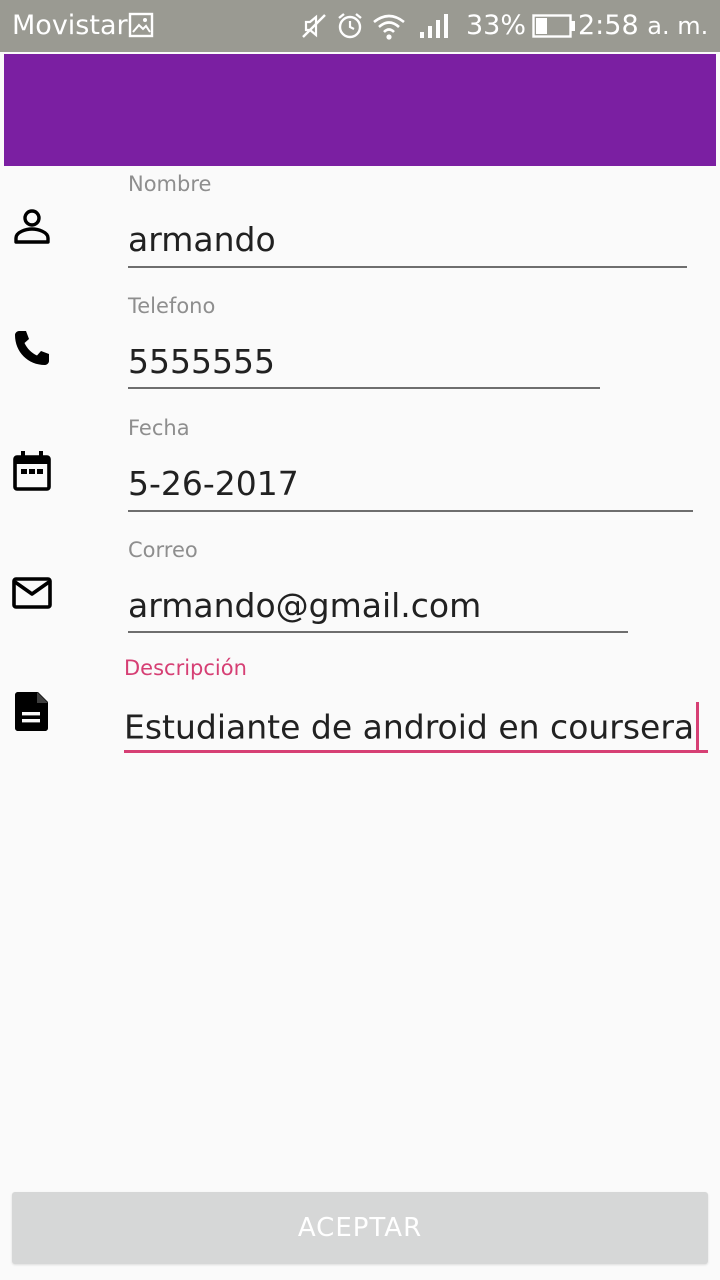 Image resolution: width=720 pixels, height=1280 pixels. Describe the element at coordinates (378, 632) in the screenshot. I see `email-underline` at that location.